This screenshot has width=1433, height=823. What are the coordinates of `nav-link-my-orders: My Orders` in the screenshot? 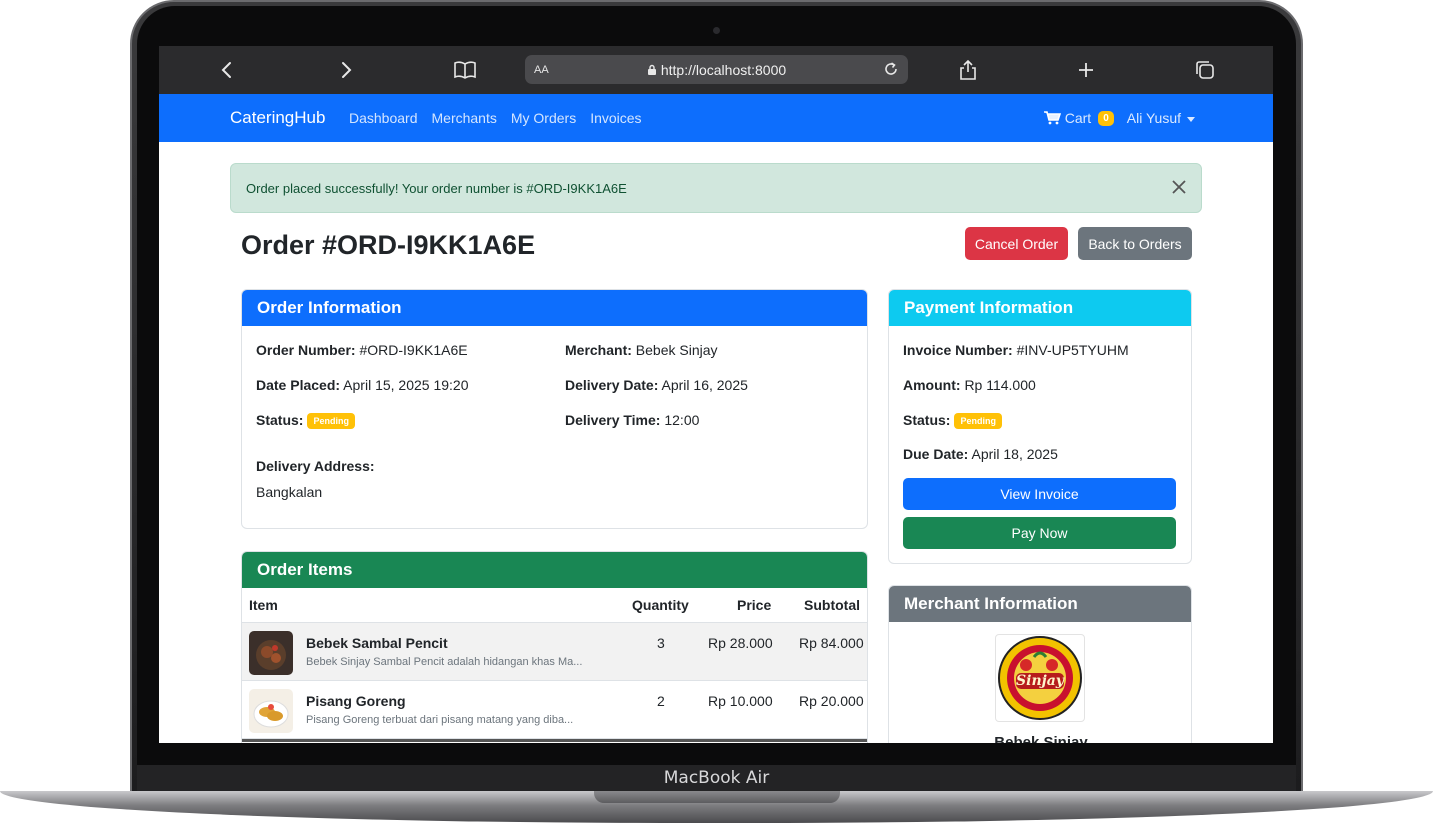 It's located at (543, 118).